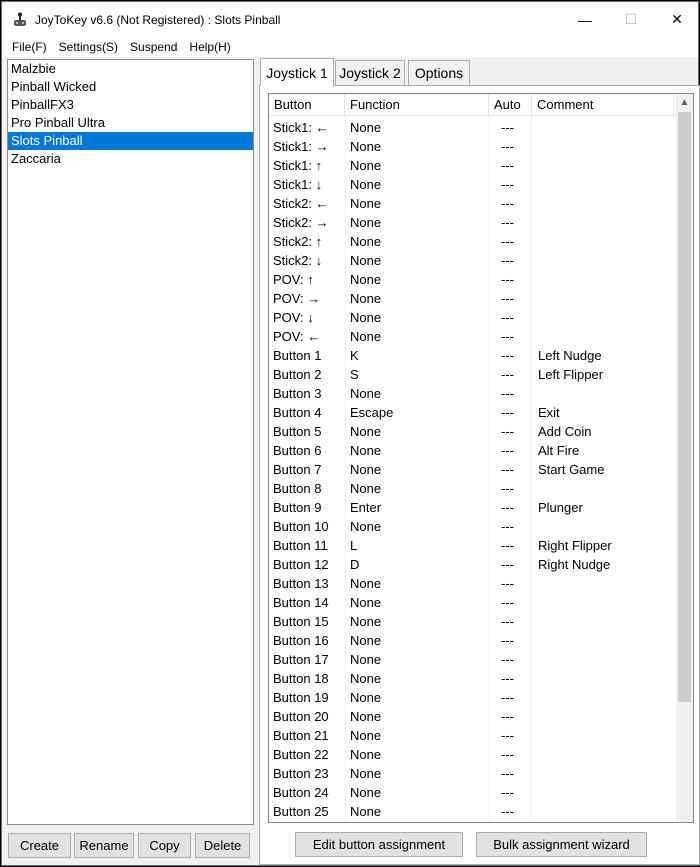 Image resolution: width=700 pixels, height=867 pixels. Describe the element at coordinates (473, 602) in the screenshot. I see `table-row: Button 14 None ---` at that location.